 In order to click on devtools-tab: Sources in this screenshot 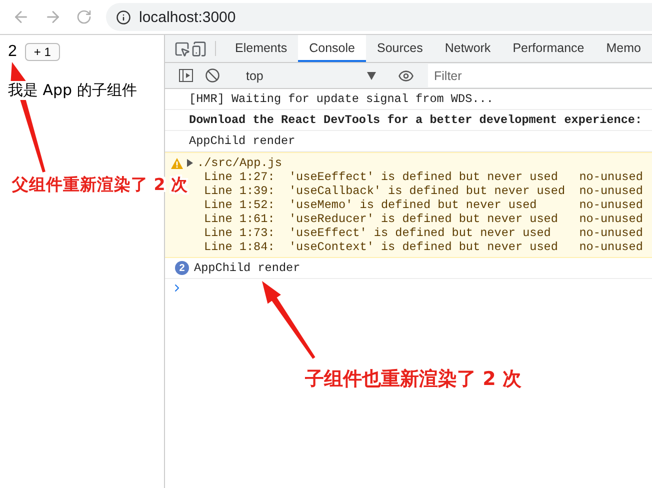, I will do `click(400, 48)`.